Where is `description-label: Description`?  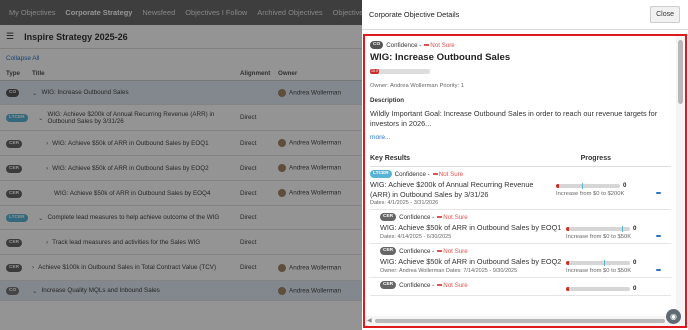
description-label: Description is located at coordinates (387, 100).